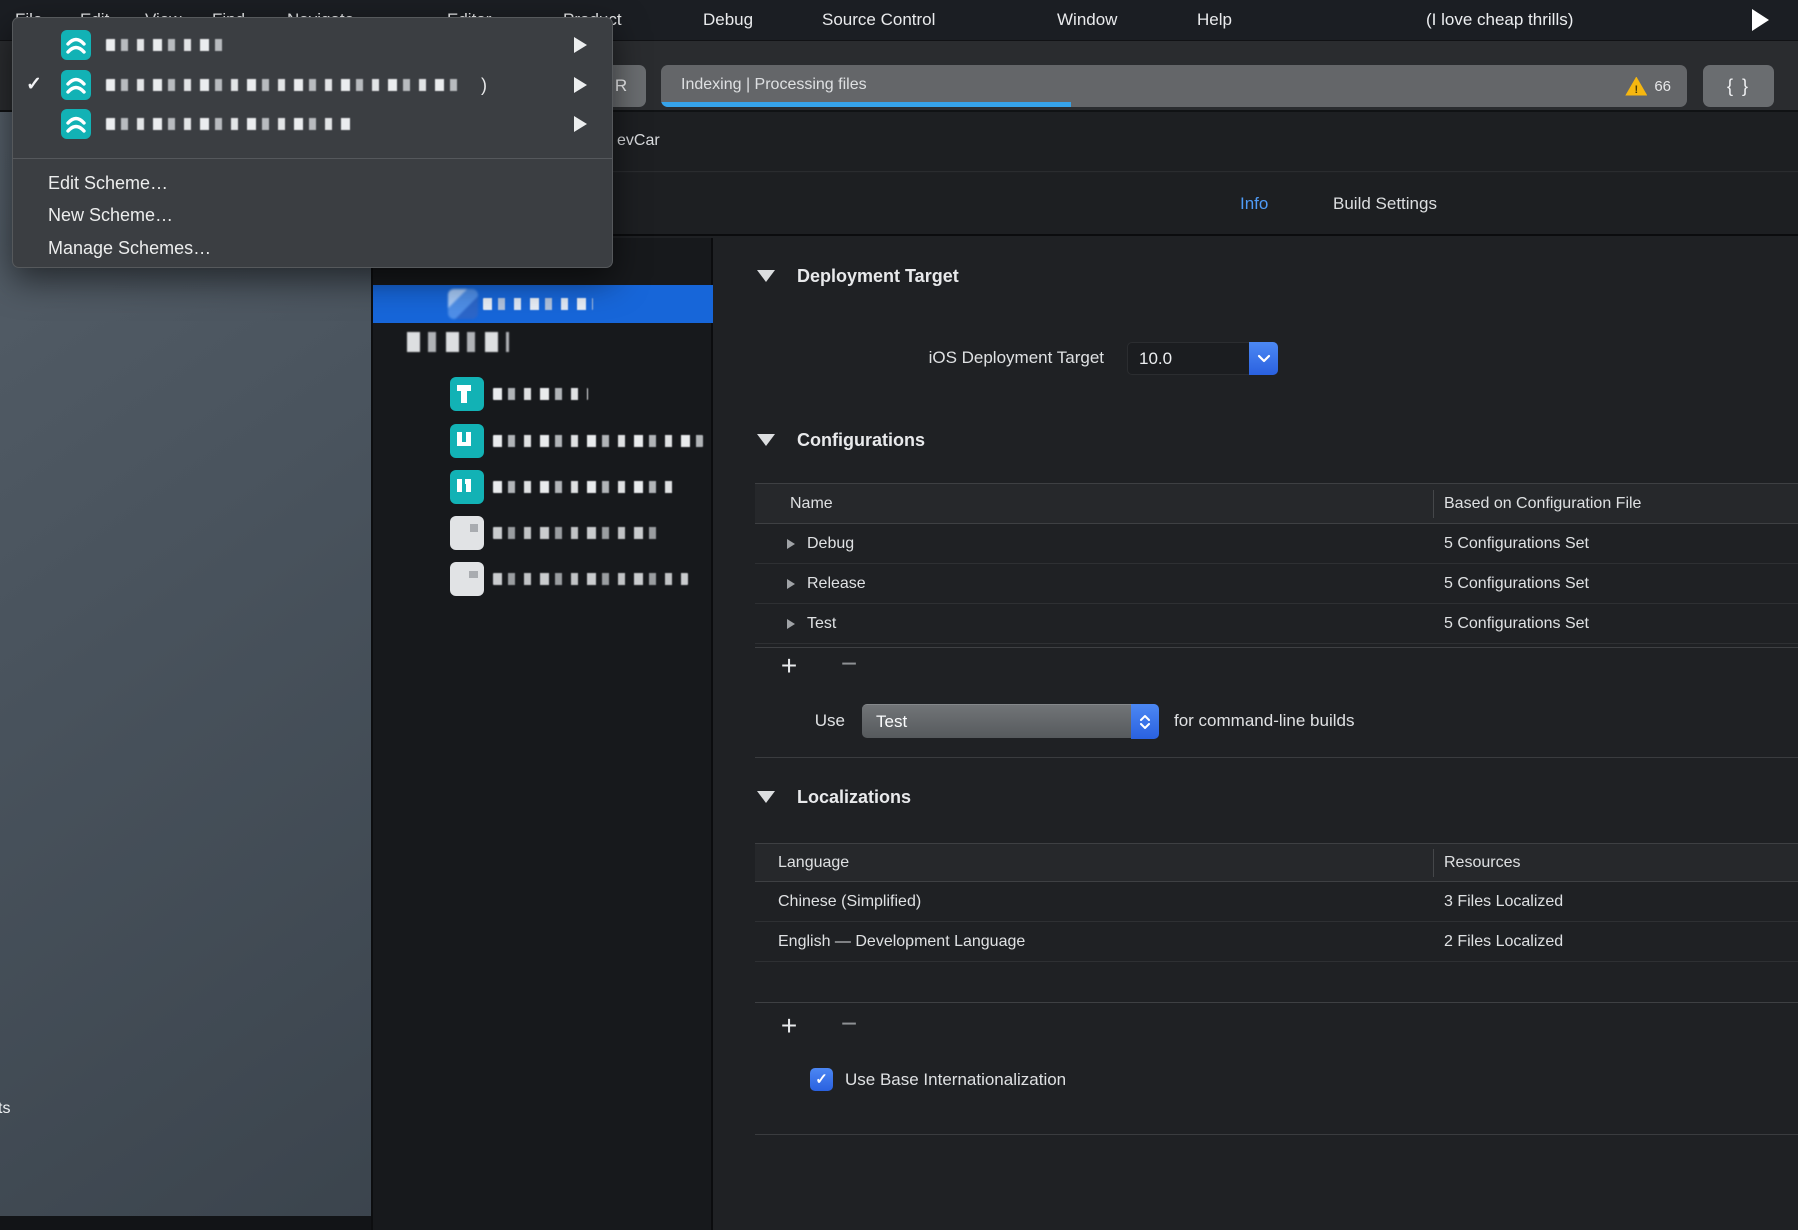  Describe the element at coordinates (1276, 544) in the screenshot. I see `table-row: Debug 5 Configurations Set` at that location.